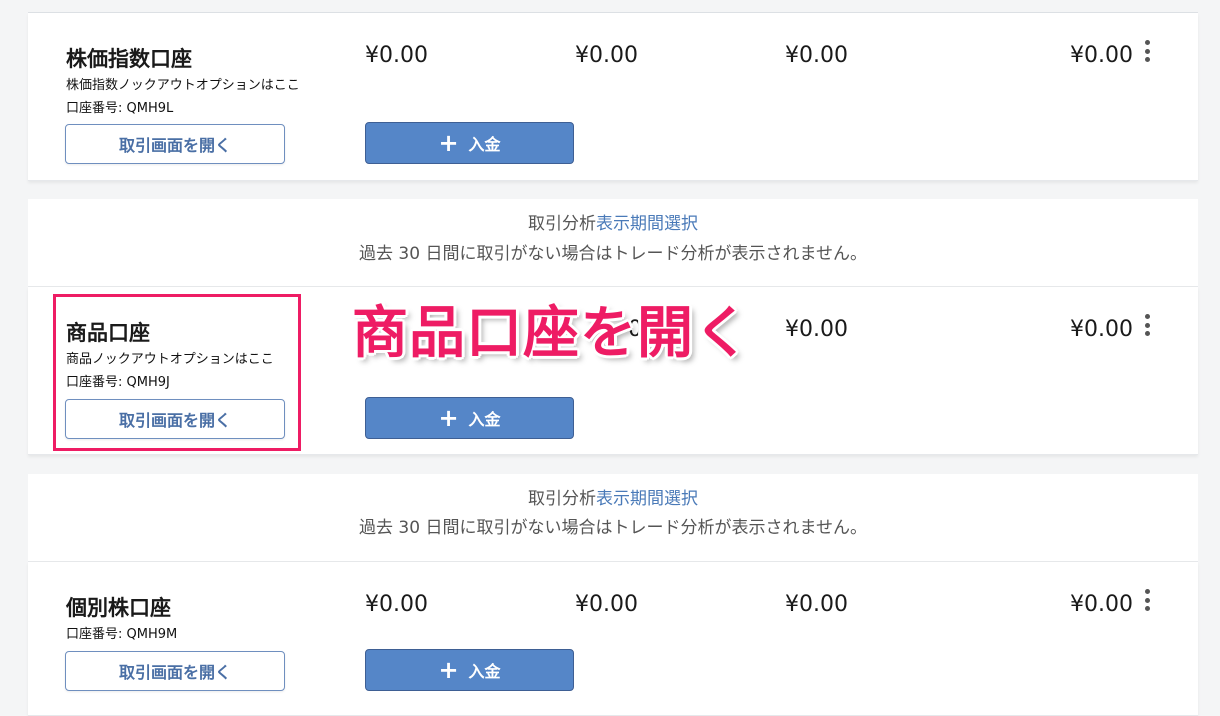 The image size is (1220, 716). Describe the element at coordinates (183, 85) in the screenshot. I see `account-description: 株価指数ノックアウトオプションはここ` at that location.